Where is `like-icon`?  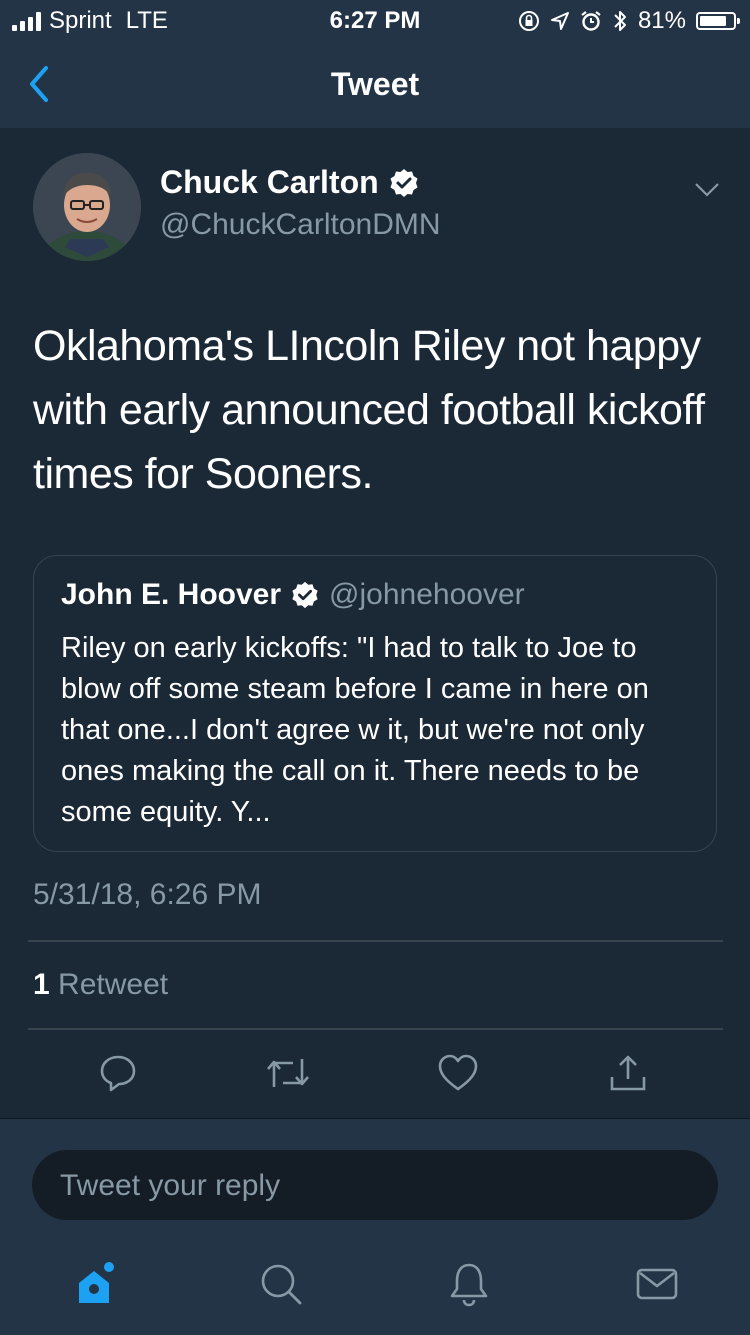 like-icon is located at coordinates (458, 1072).